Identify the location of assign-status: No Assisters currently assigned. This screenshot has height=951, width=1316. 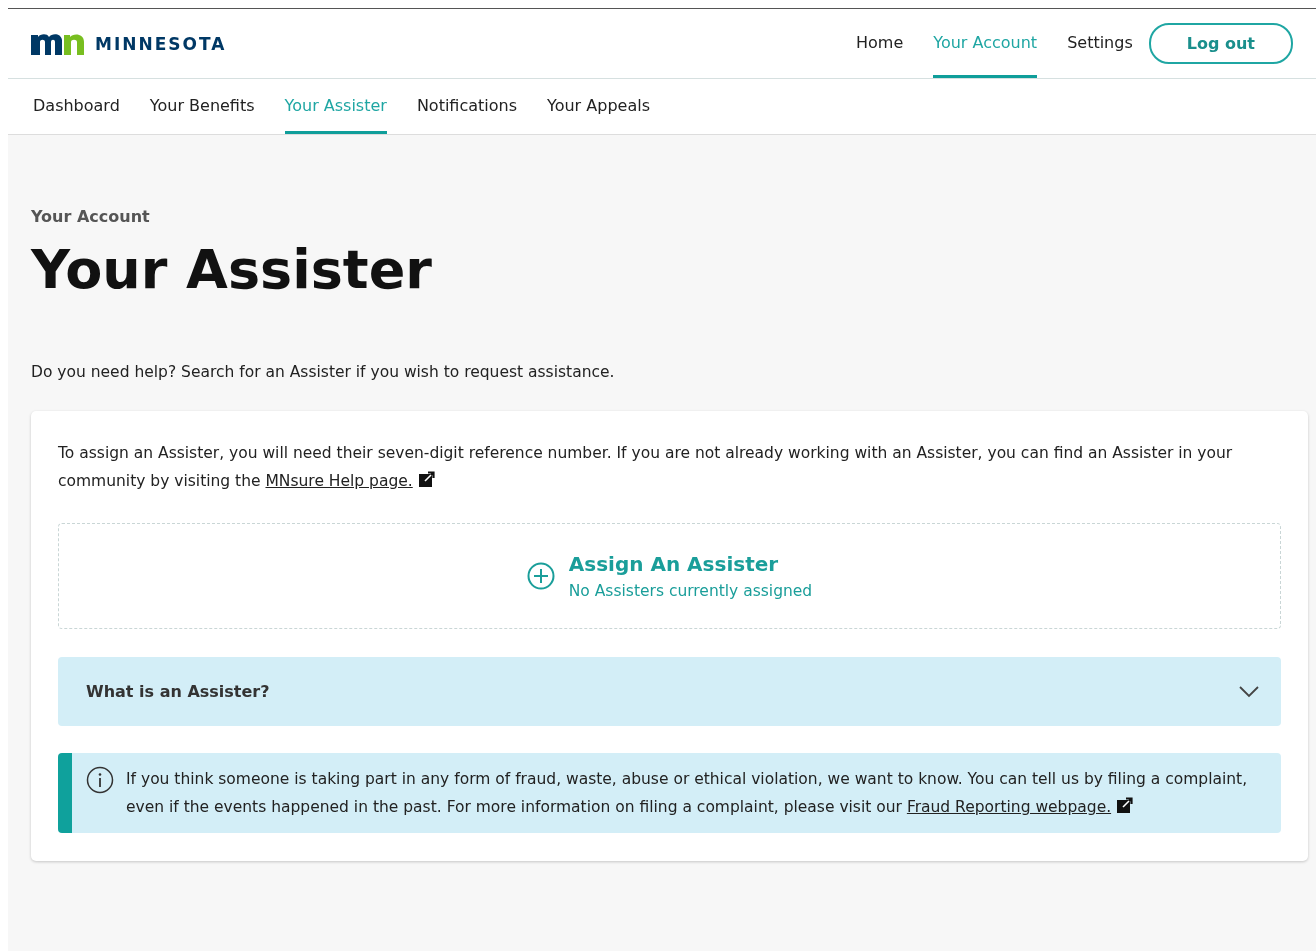
(690, 591).